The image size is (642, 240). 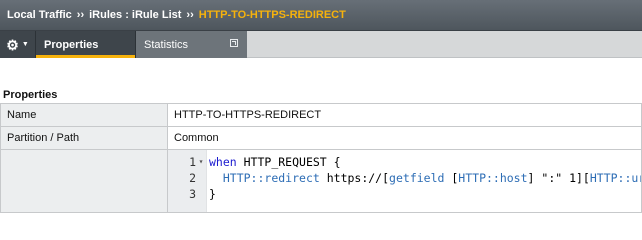 I want to click on gear-icon: ⚙, so click(x=12, y=44).